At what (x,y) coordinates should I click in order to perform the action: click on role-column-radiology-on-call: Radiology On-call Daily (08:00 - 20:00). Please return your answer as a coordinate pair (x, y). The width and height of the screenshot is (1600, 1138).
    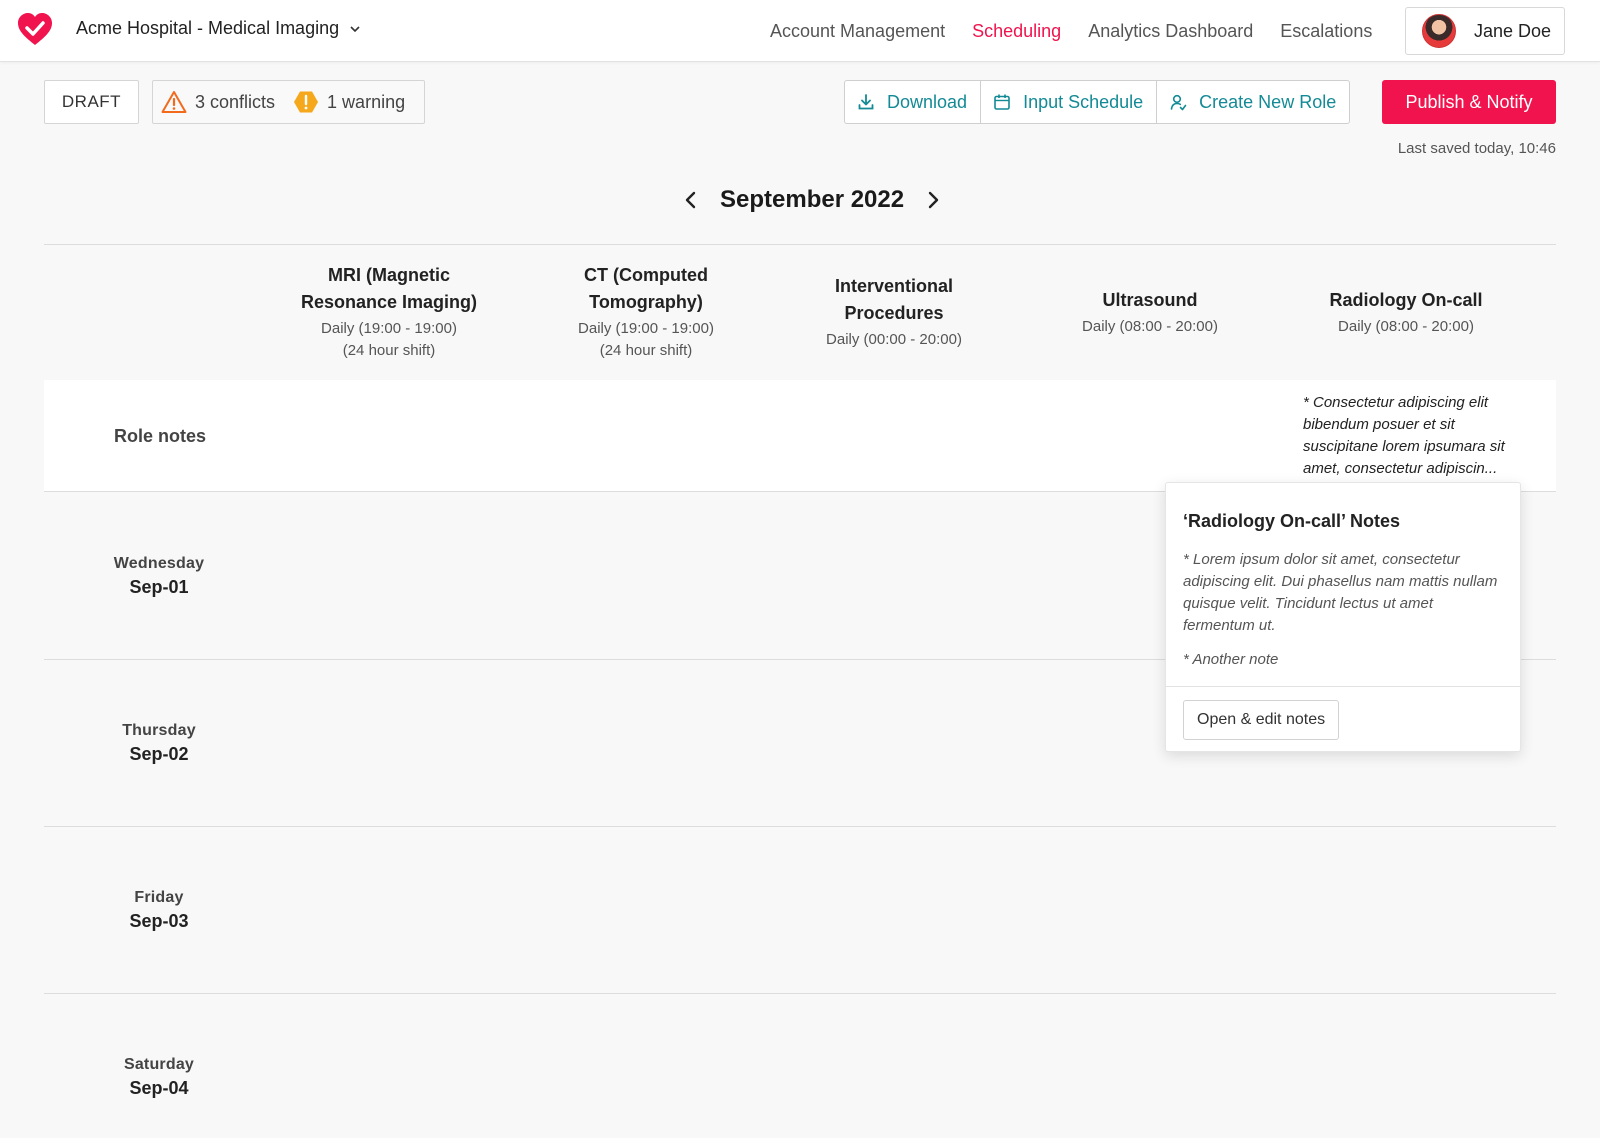
    Looking at the image, I should click on (1406, 312).